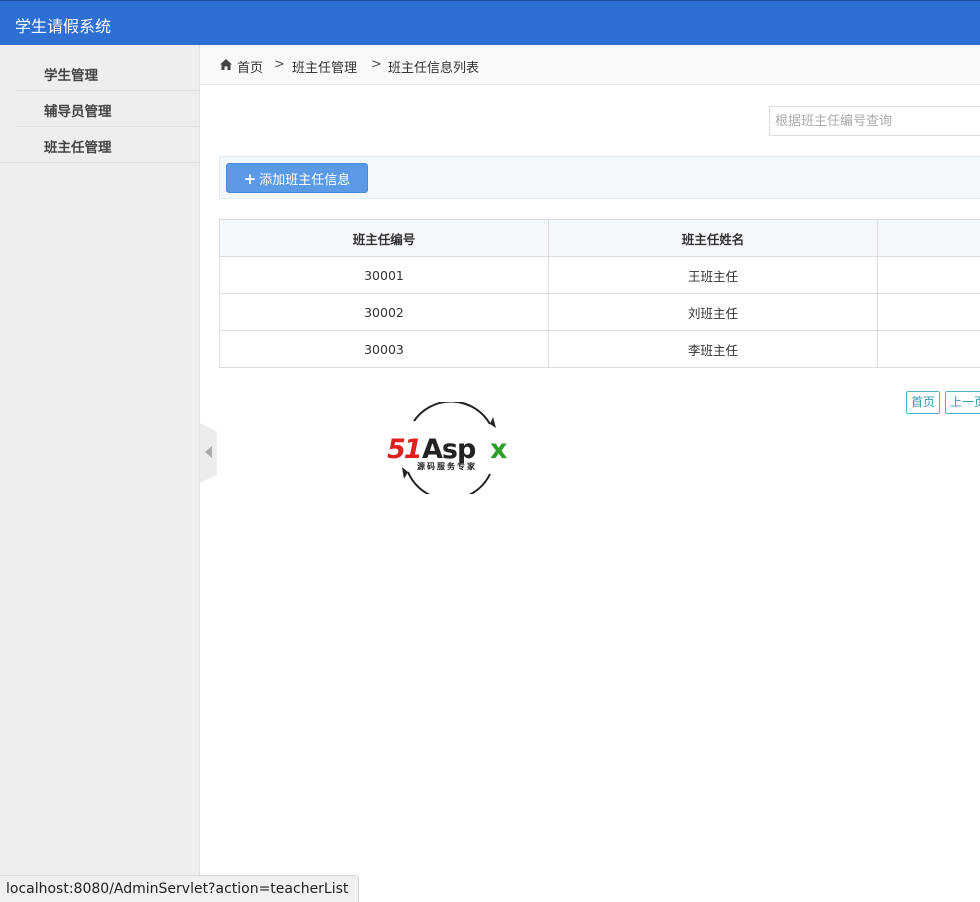 This screenshot has width=980, height=902. I want to click on cell-name: 王班主任, so click(713, 275).